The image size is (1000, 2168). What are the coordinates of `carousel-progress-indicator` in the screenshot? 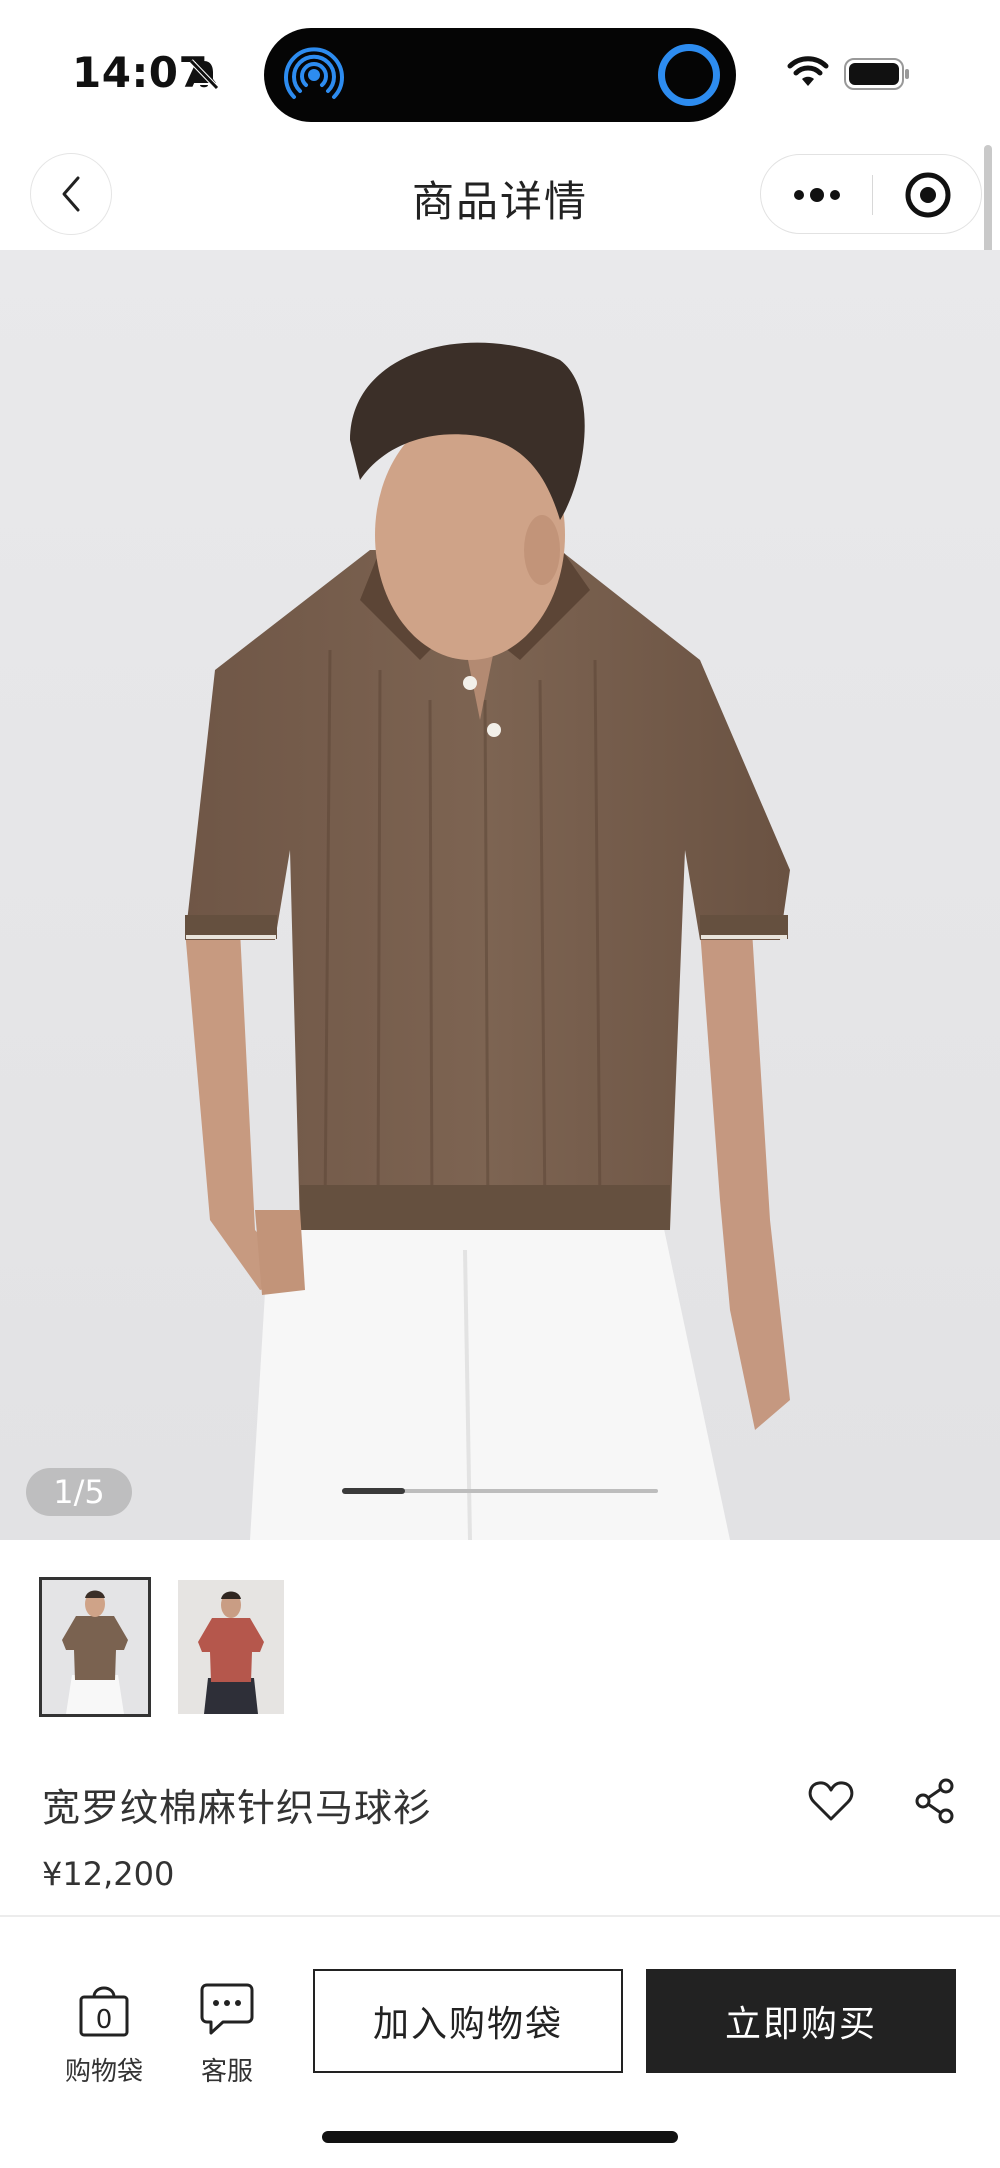 It's located at (374, 1491).